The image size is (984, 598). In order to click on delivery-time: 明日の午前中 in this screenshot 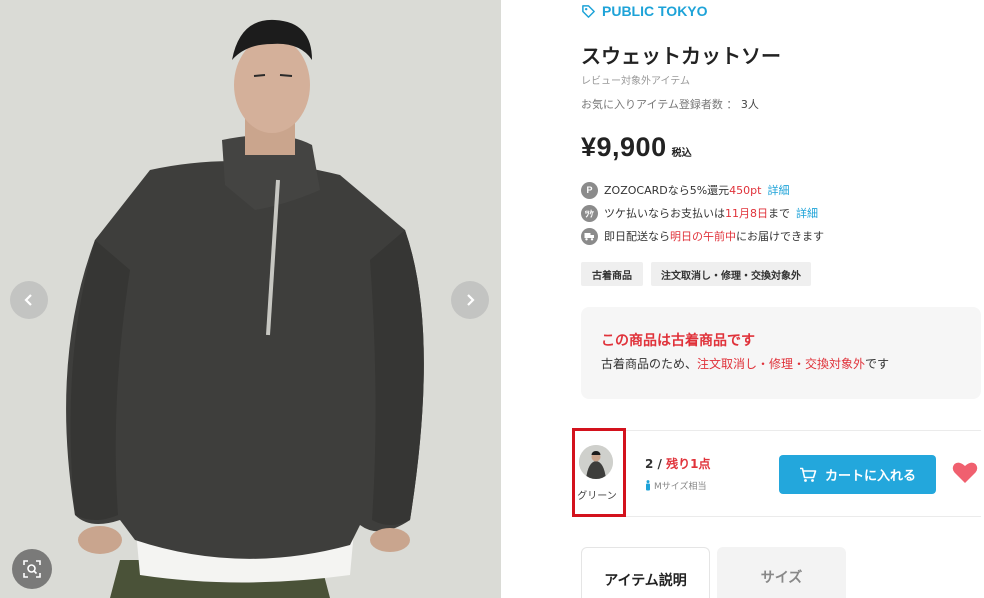, I will do `click(703, 236)`.